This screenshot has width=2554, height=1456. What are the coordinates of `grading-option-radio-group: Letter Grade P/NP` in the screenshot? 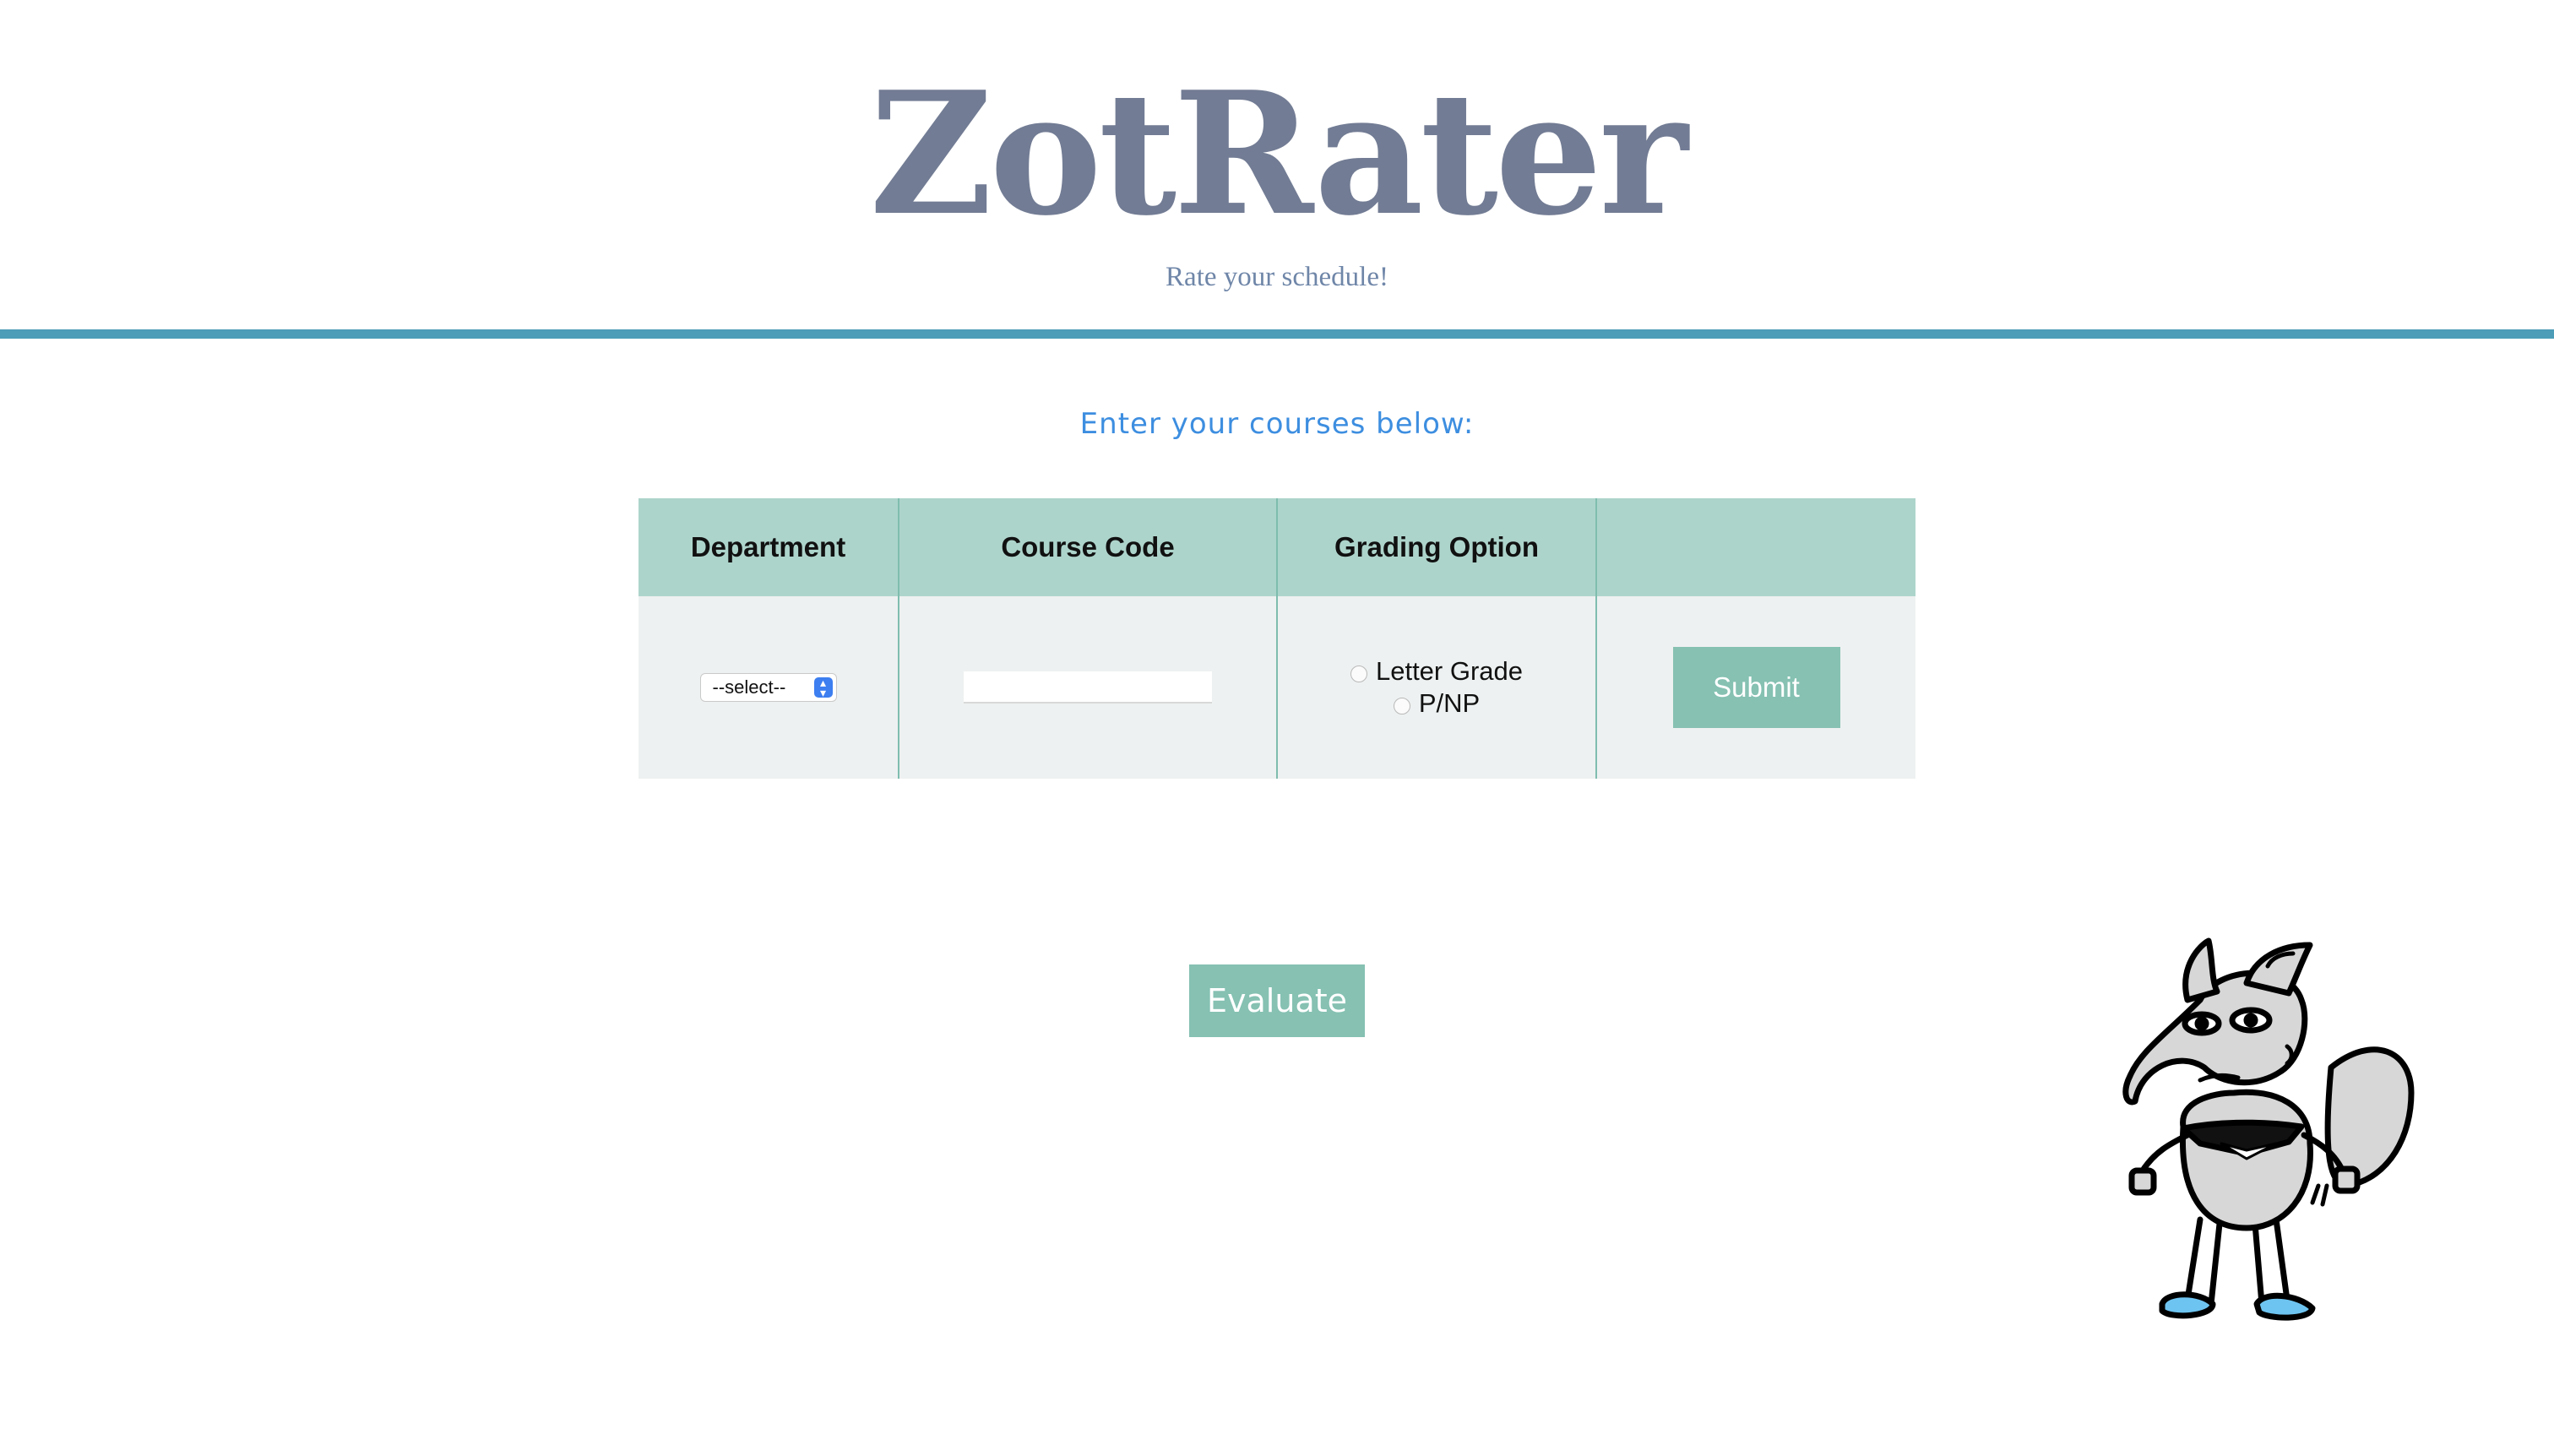 It's located at (1436, 687).